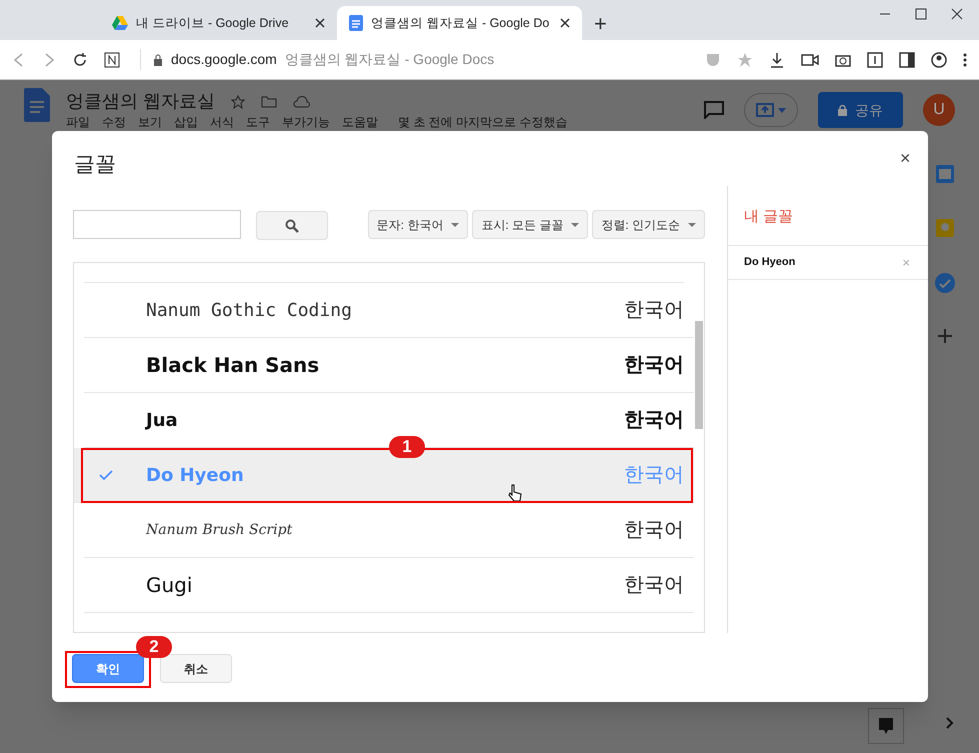 This screenshot has height=753, width=979. I want to click on font-option: Nanum Gothic Coding 한국어, so click(389, 310).